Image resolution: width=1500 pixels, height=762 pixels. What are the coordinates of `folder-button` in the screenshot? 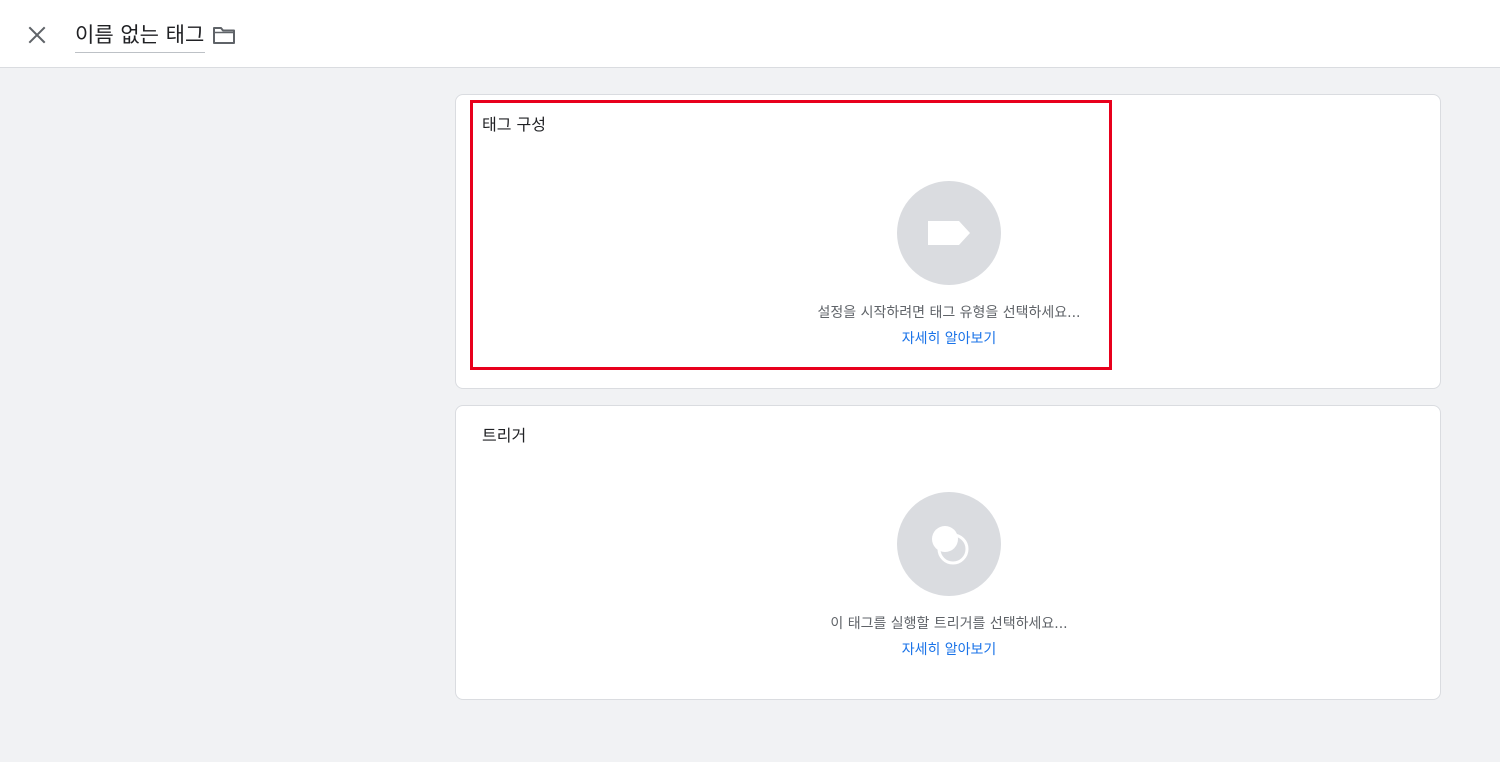 It's located at (224, 35).